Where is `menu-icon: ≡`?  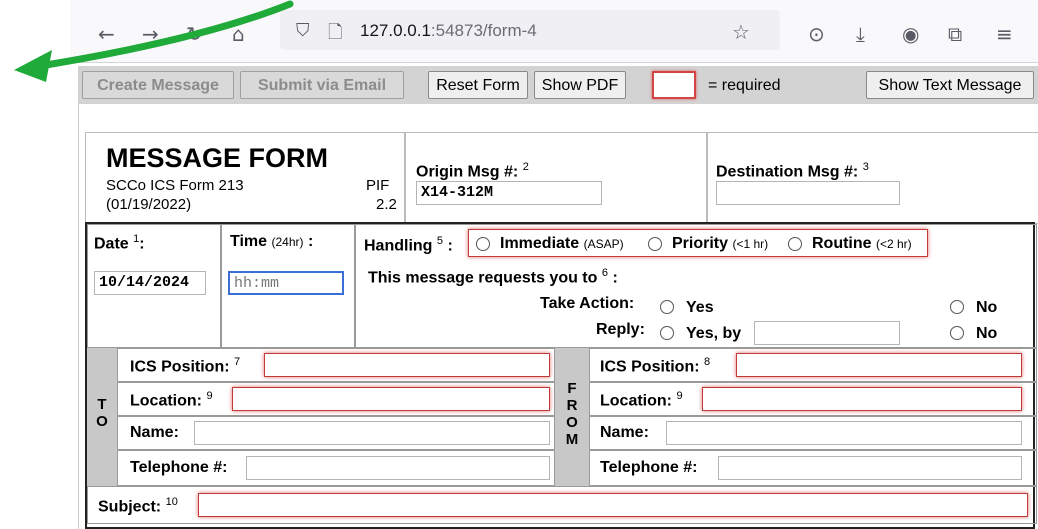 menu-icon: ≡ is located at coordinates (1004, 34).